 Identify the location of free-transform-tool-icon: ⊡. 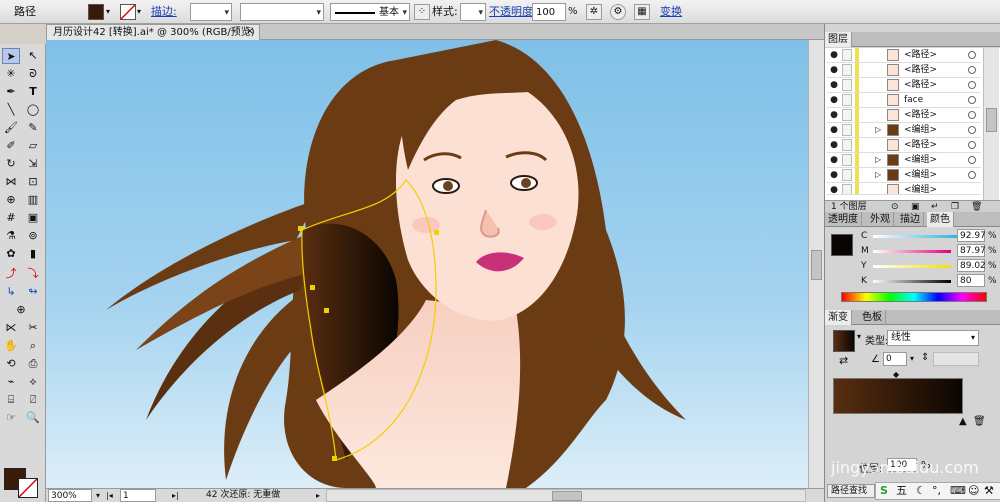
(33, 182).